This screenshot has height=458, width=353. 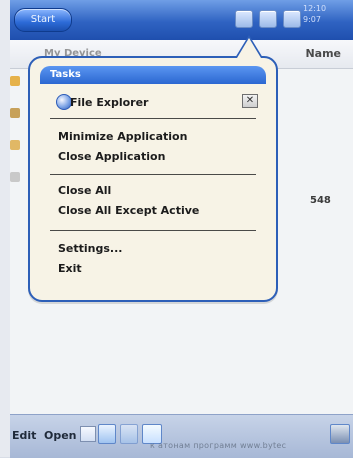 What do you see at coordinates (312, 19) in the screenshot?
I see `clock-line-2: 9:07` at bounding box center [312, 19].